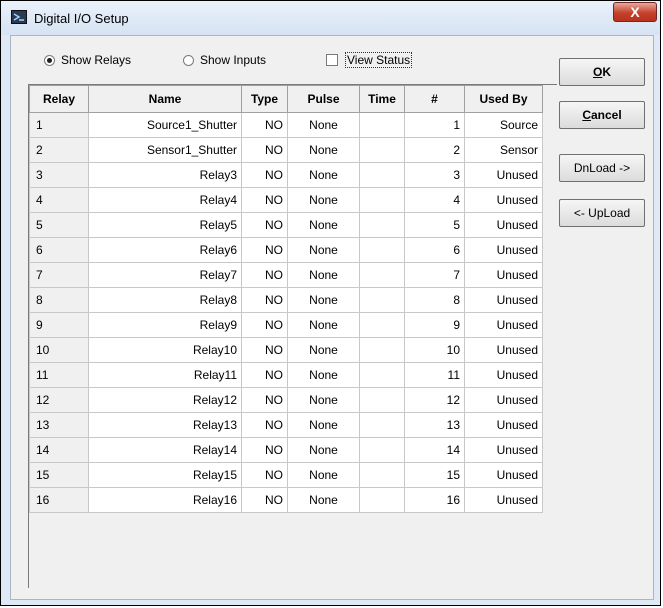  Describe the element at coordinates (165, 450) in the screenshot. I see `relay-name-cell: Relay14` at that location.